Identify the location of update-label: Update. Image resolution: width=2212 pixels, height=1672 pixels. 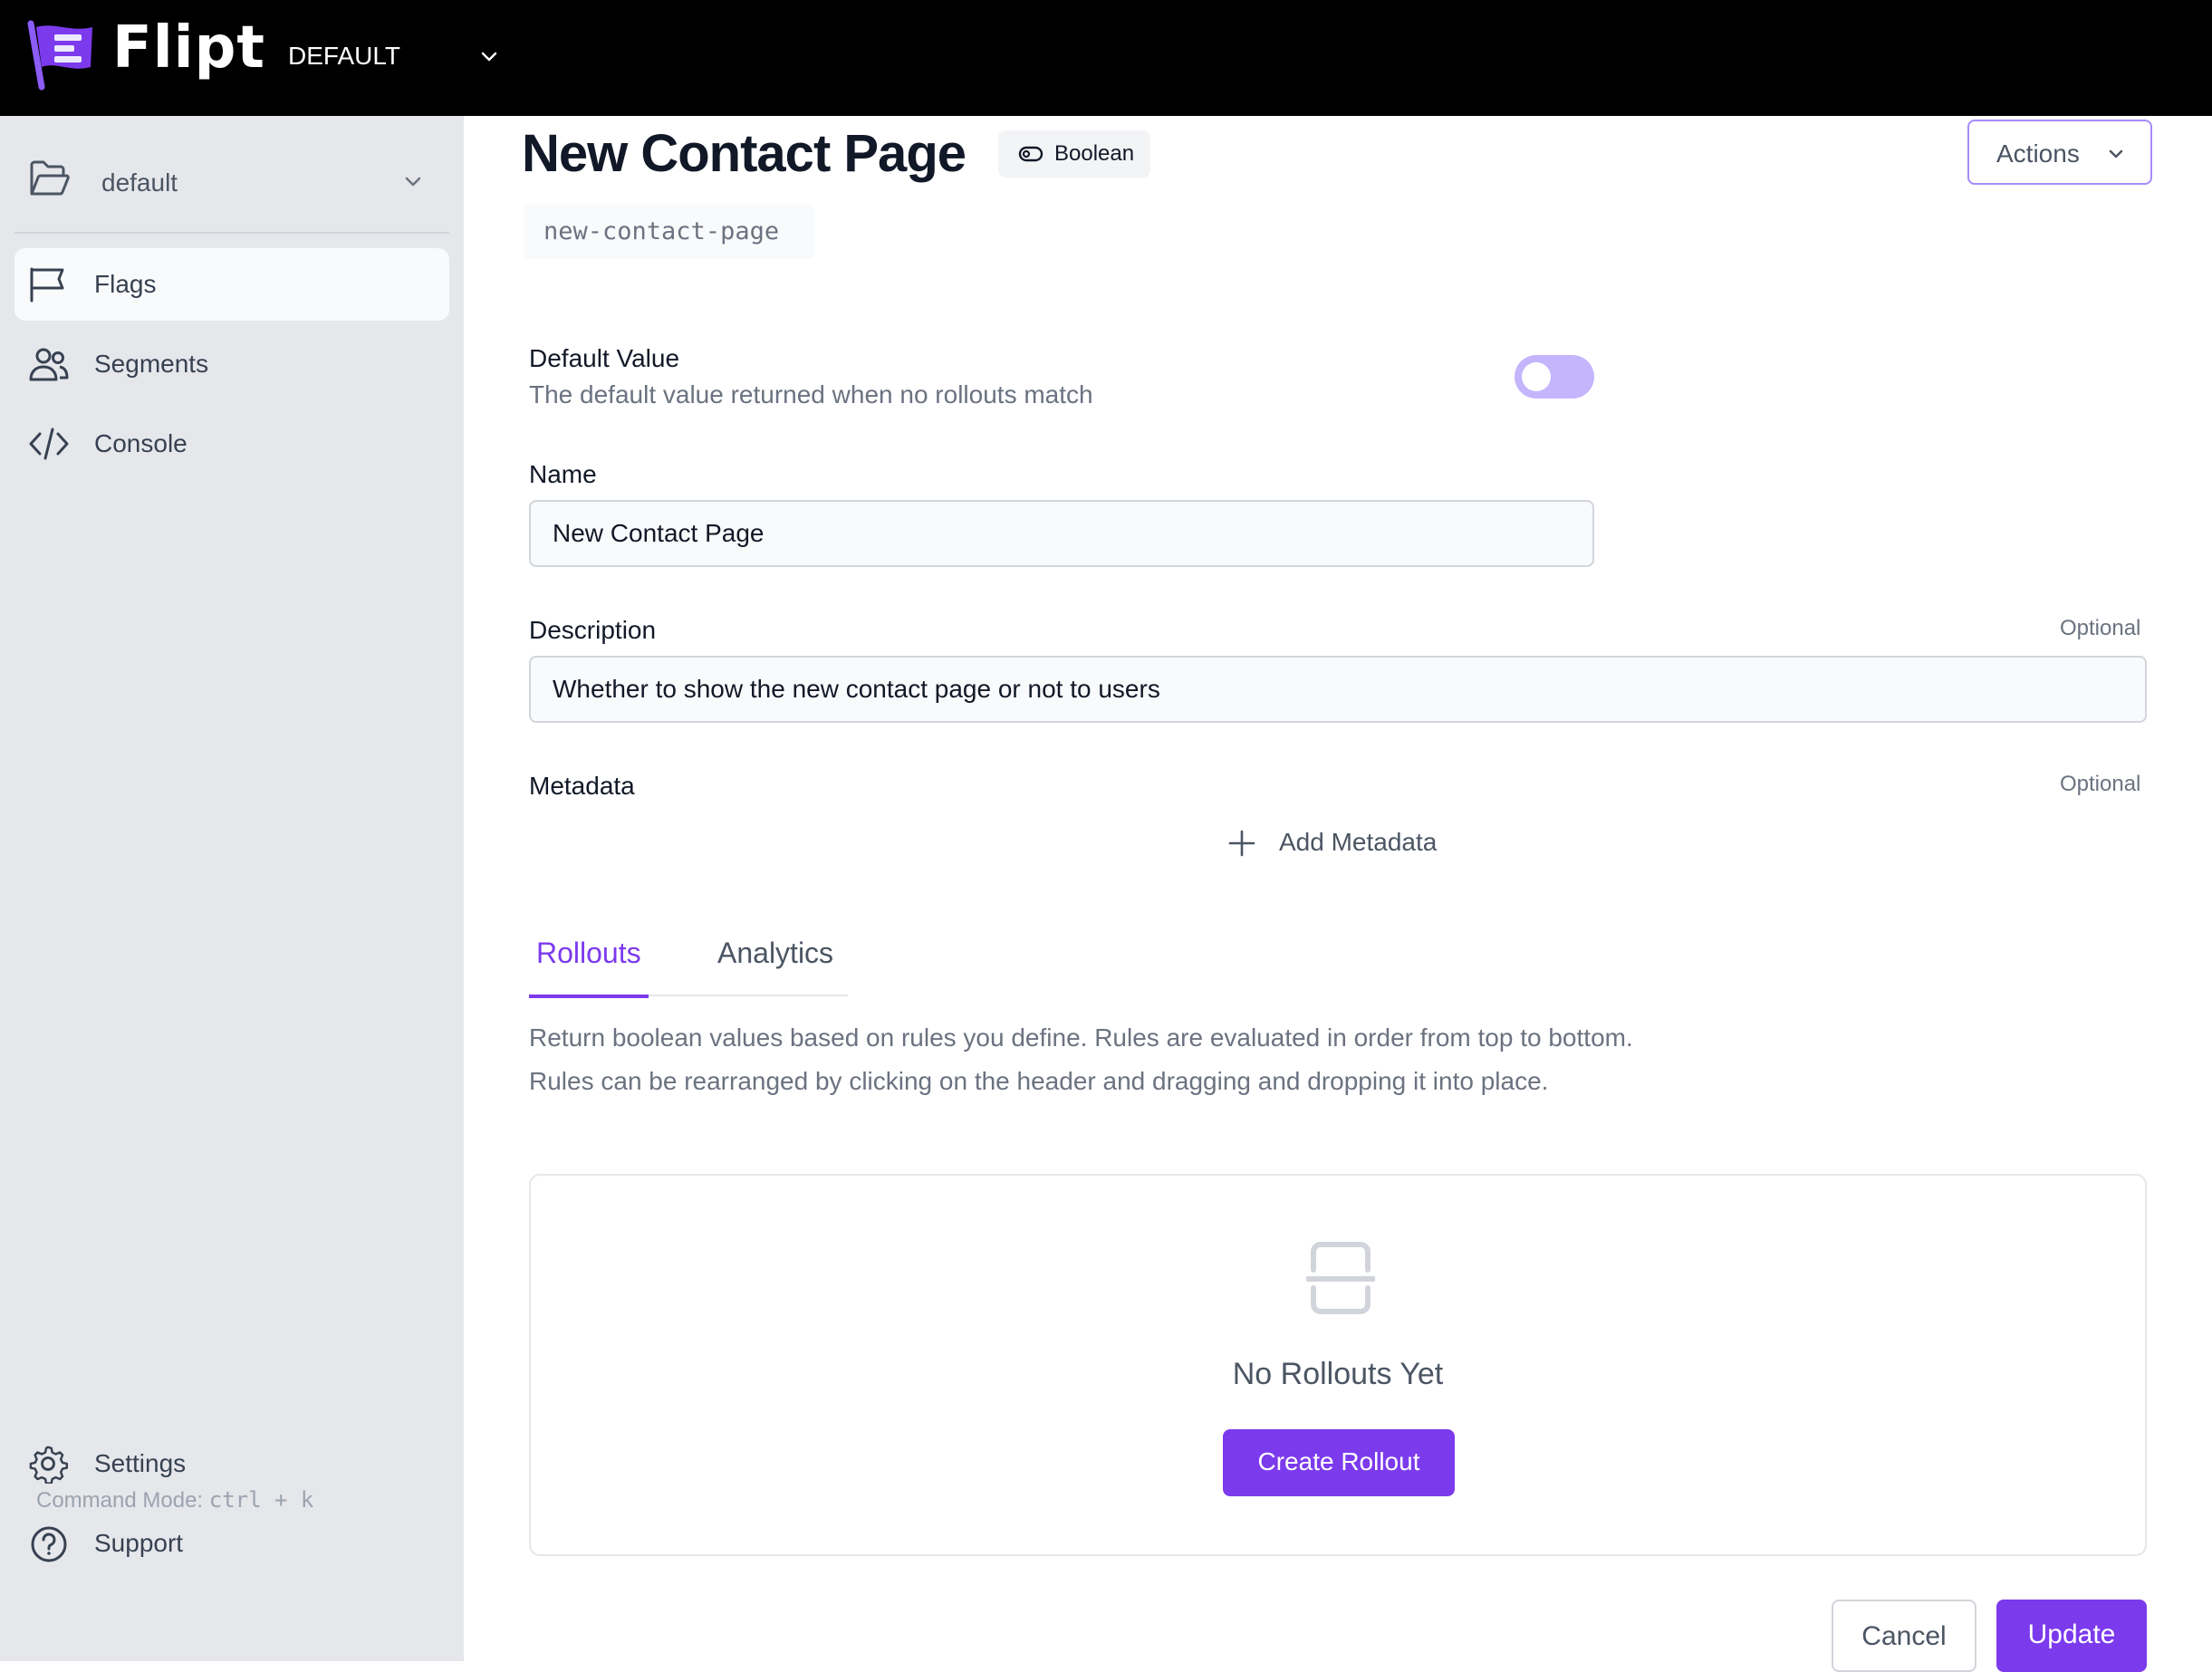
(2072, 1634).